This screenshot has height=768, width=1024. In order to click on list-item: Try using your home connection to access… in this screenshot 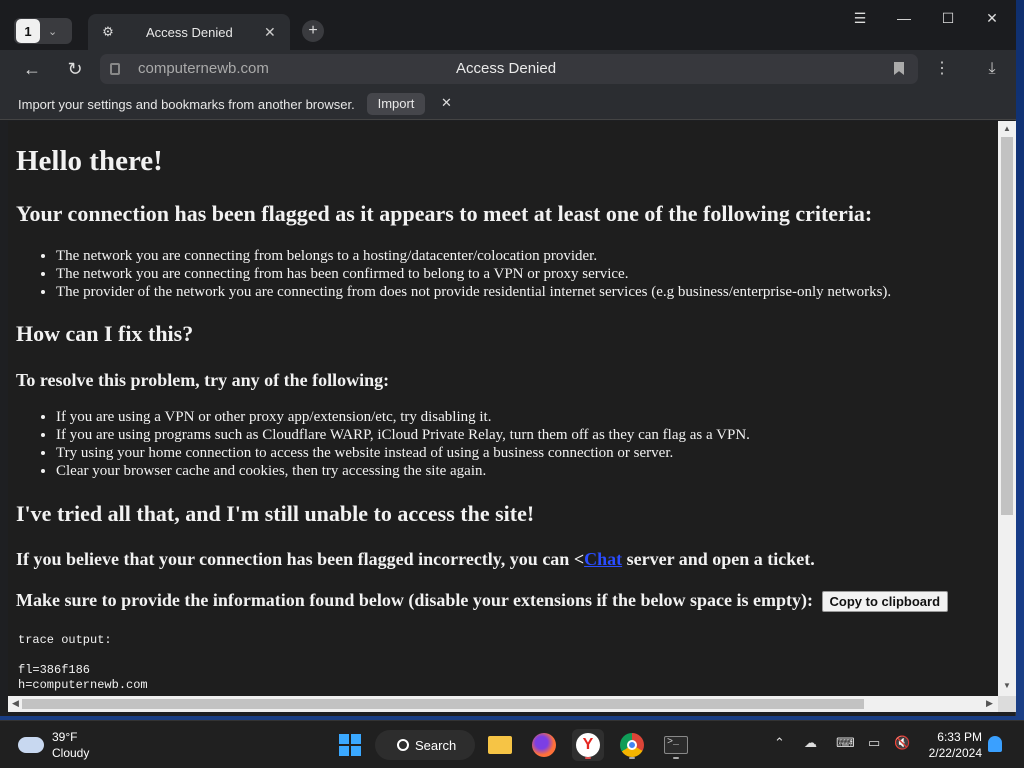, I will do `click(403, 453)`.